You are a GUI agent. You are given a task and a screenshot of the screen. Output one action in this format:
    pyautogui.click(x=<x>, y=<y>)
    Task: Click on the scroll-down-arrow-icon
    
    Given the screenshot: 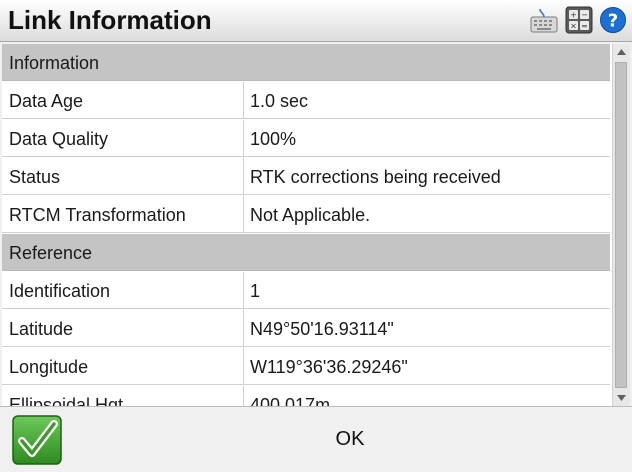 What is the action you would take?
    pyautogui.click(x=621, y=398)
    